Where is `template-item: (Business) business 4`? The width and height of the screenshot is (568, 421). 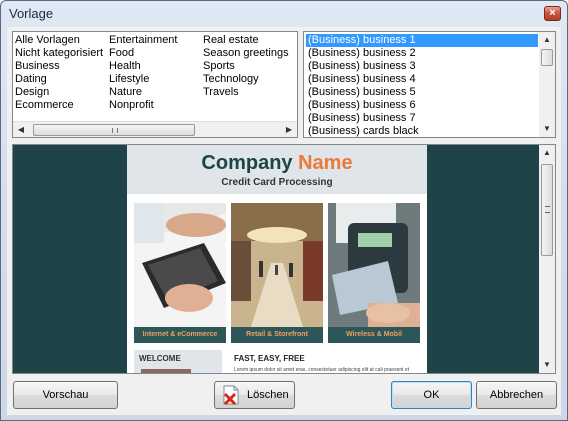 template-item: (Business) business 4 is located at coordinates (422, 79).